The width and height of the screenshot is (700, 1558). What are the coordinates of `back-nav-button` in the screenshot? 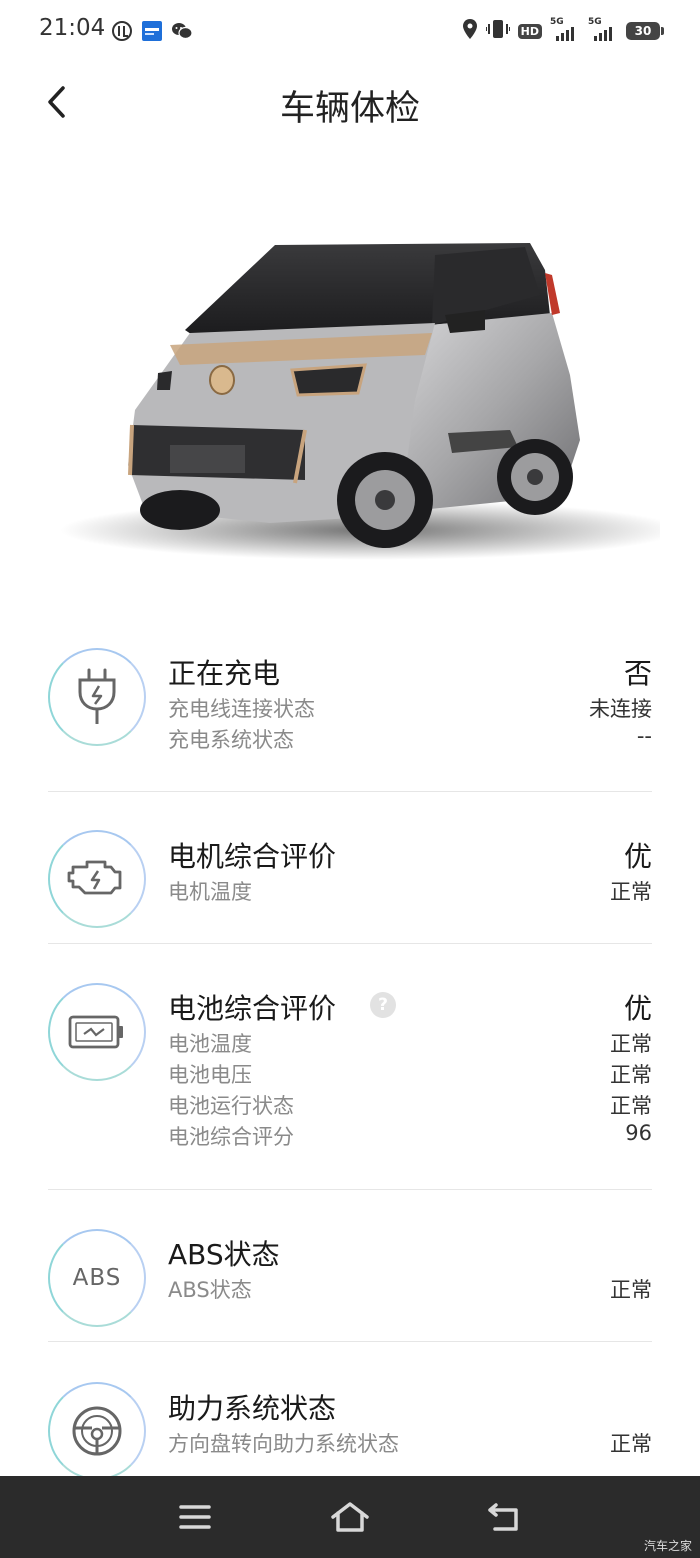 It's located at (505, 1517).